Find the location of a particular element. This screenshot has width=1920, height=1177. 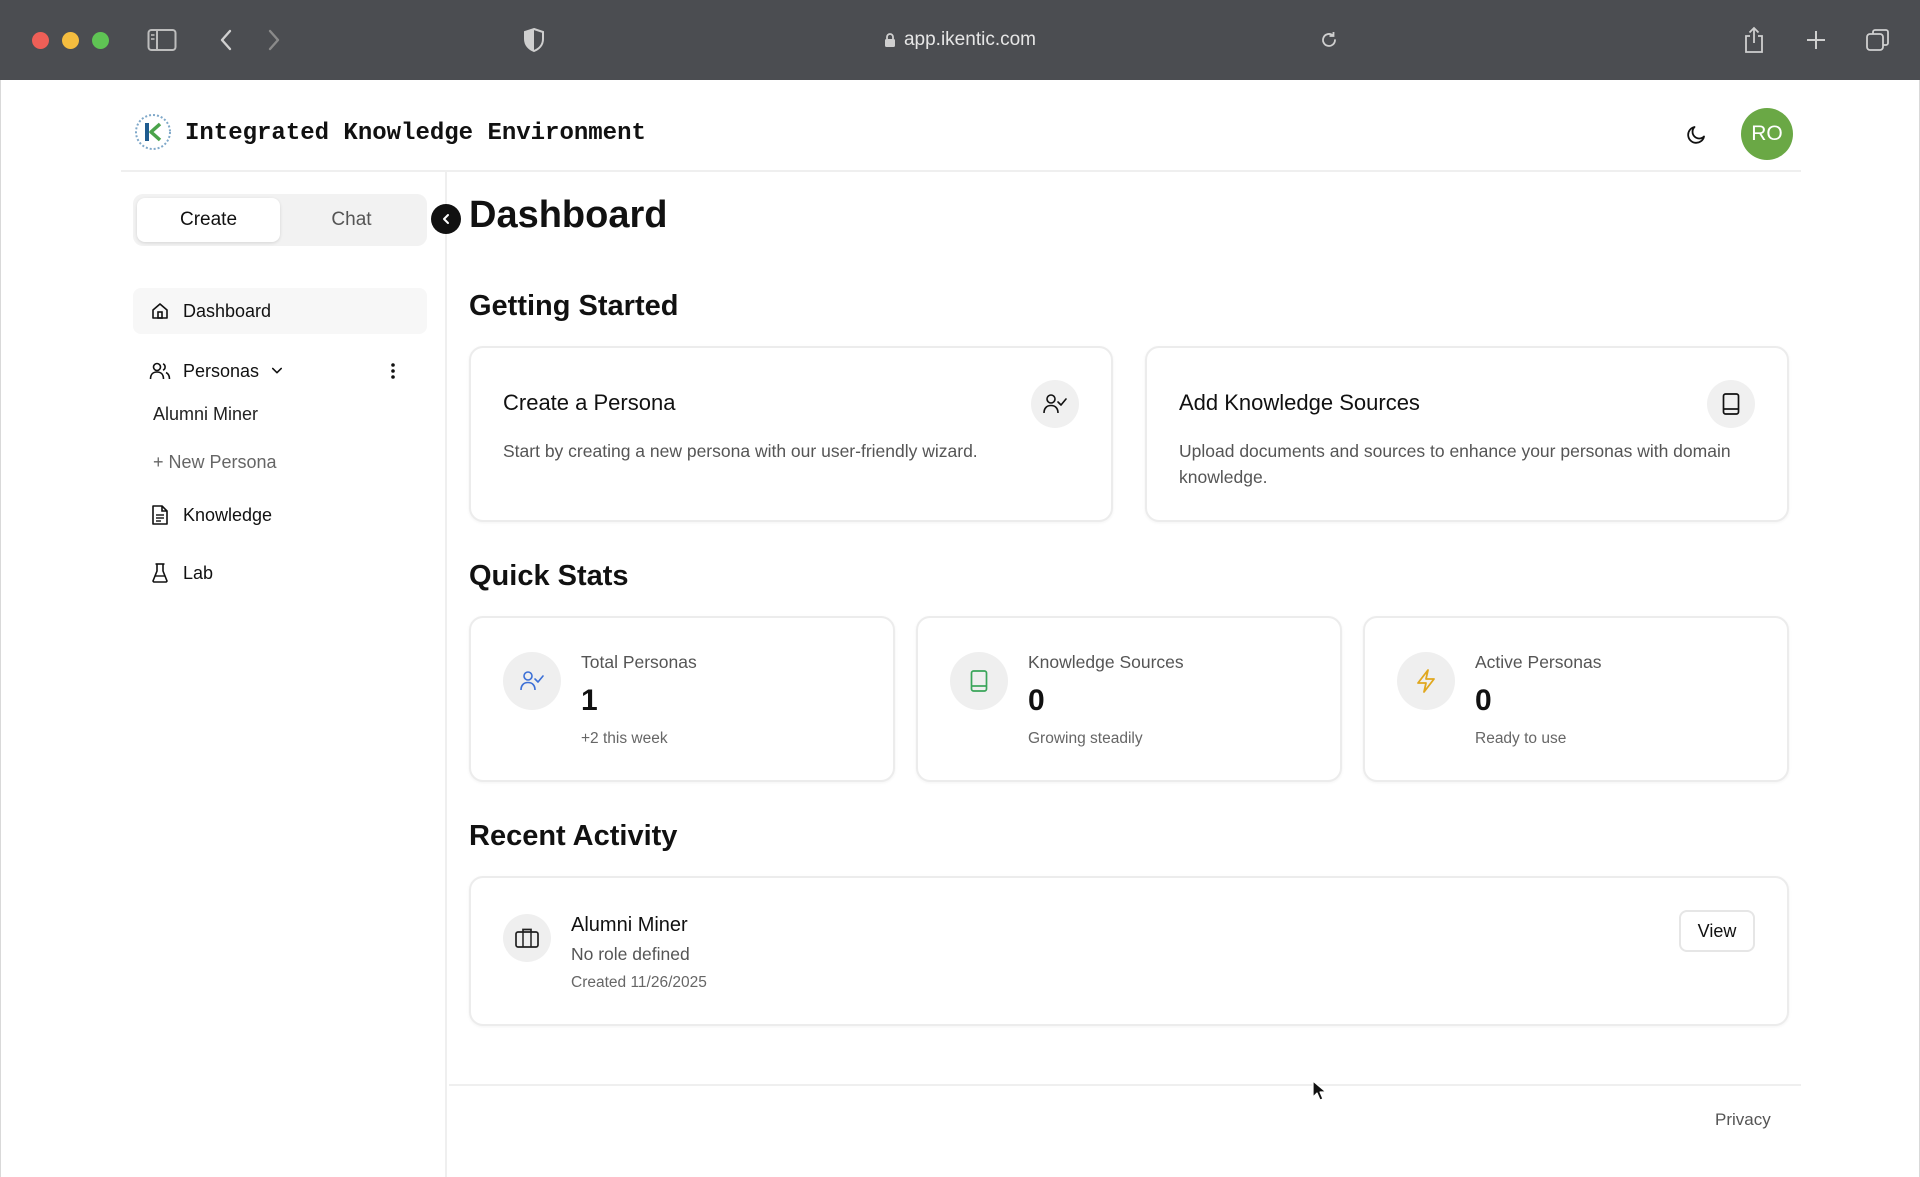

sidebar-item-personas: Personas is located at coordinates (208, 371).